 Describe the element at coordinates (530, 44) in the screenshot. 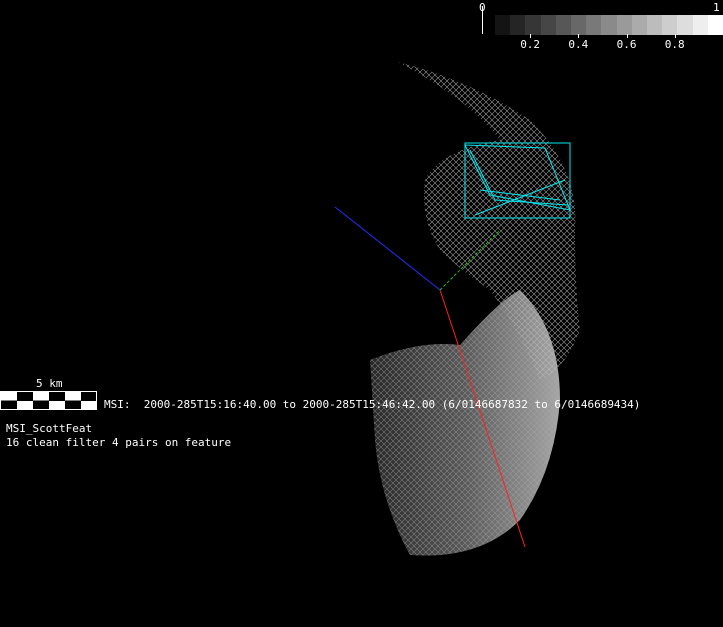

I see `colorbar-tick-label: 0.2` at that location.